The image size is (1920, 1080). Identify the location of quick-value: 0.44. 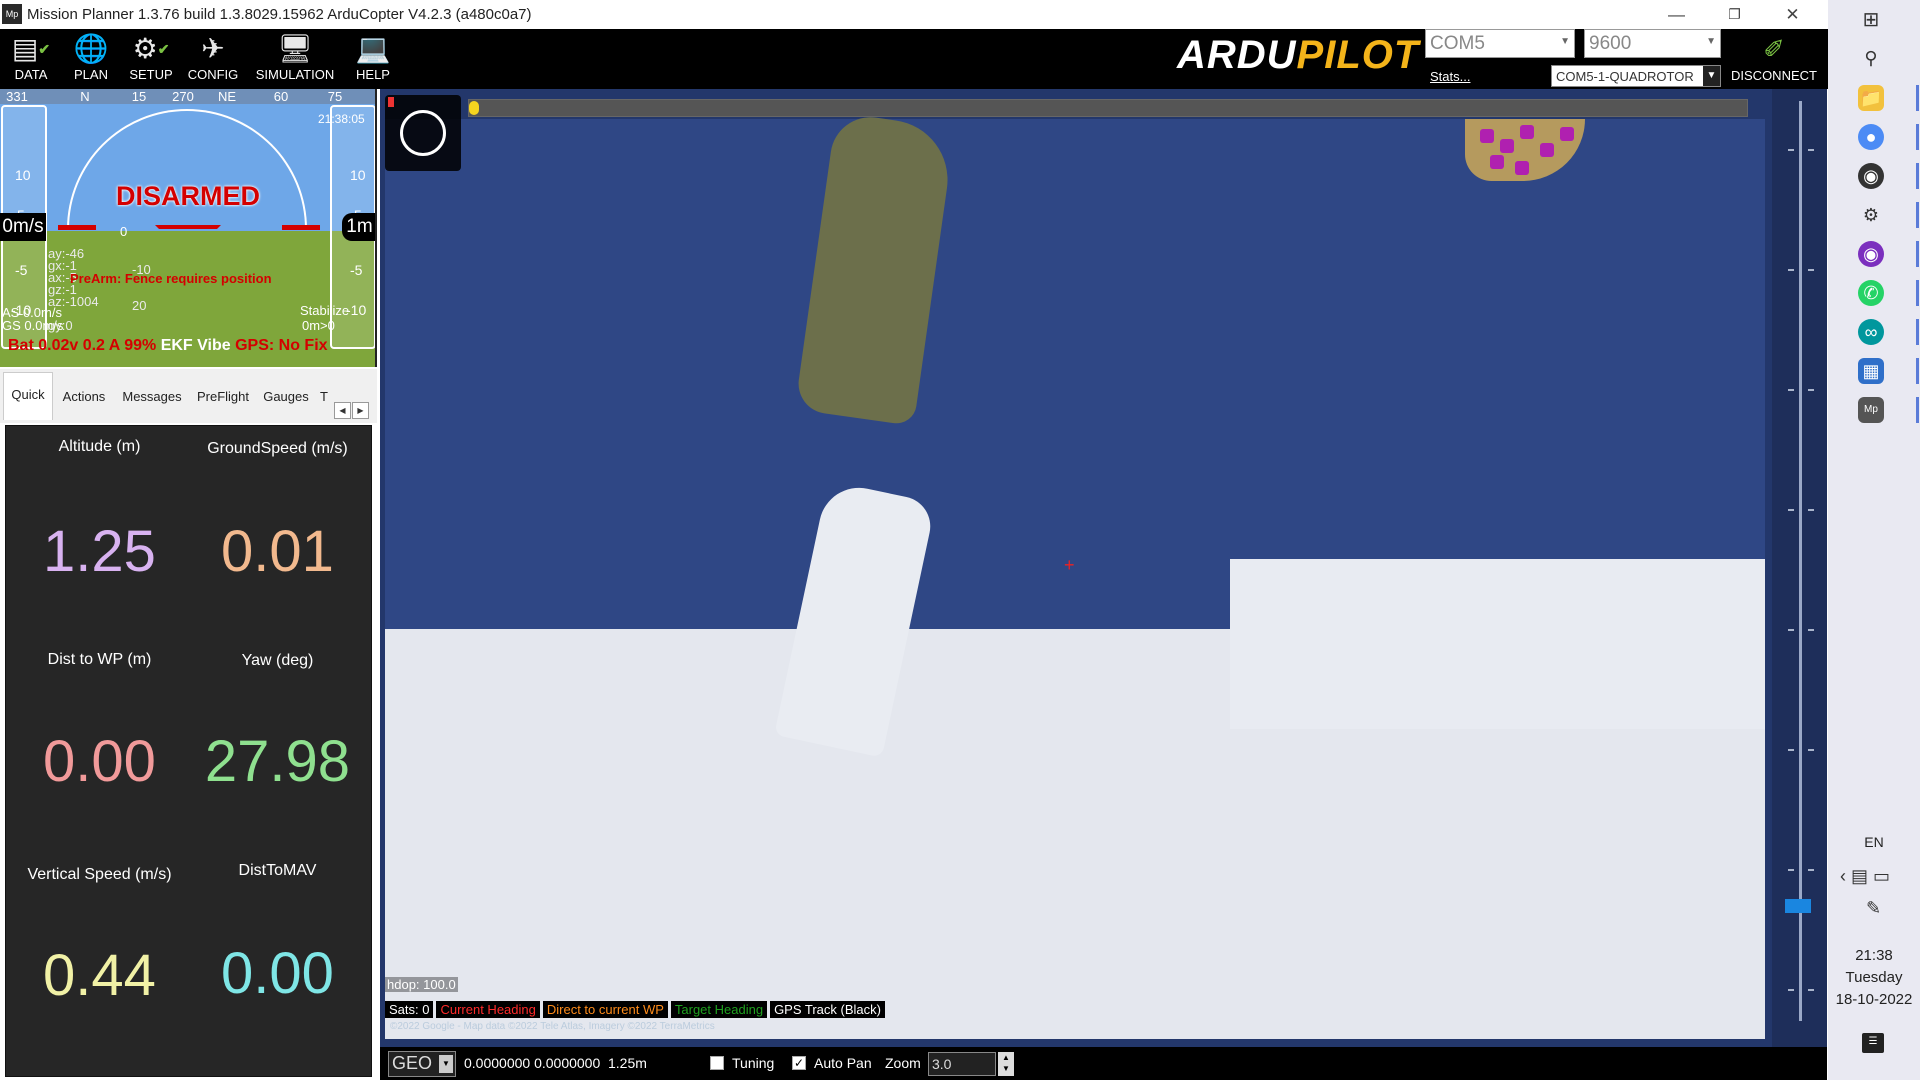
(99, 975).